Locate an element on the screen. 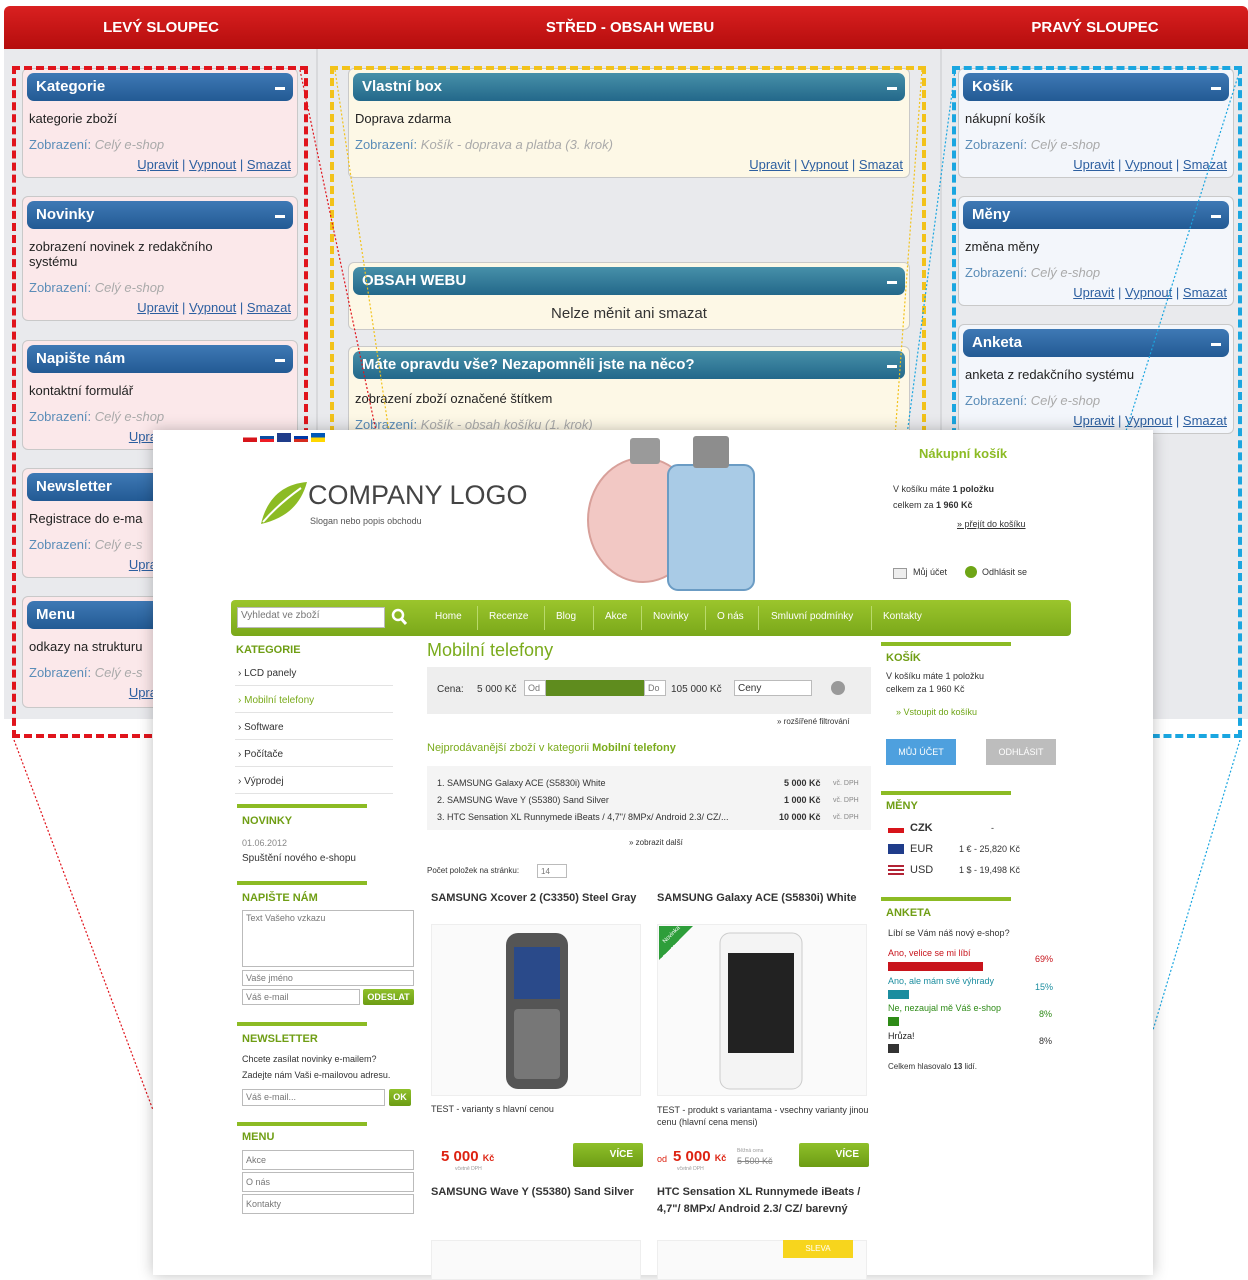 The height and width of the screenshot is (1280, 1248). currency-code: EUR is located at coordinates (921, 849).